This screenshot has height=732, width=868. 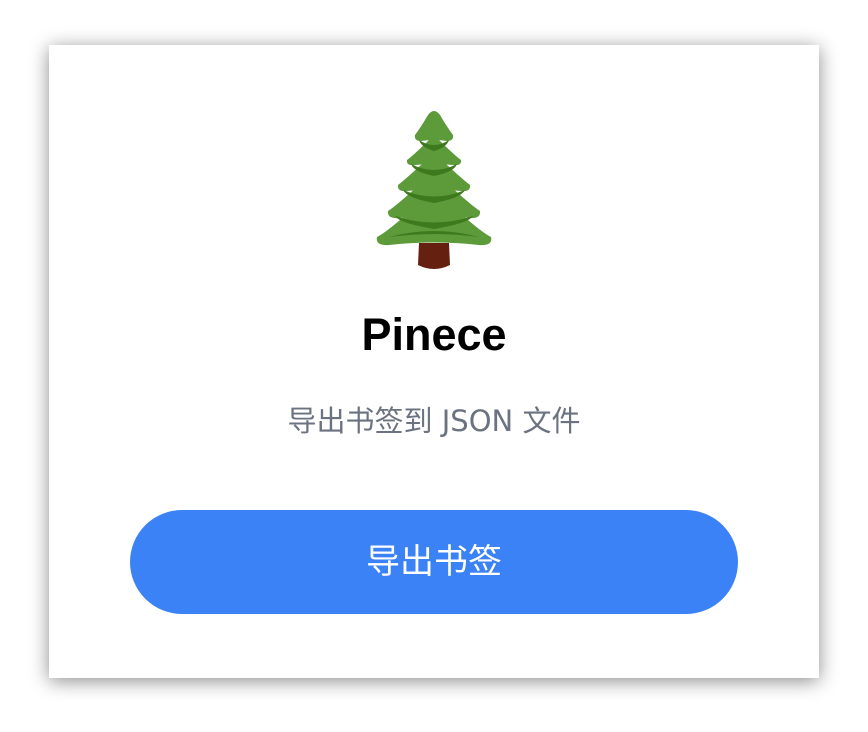 What do you see at coordinates (434, 562) in the screenshot?
I see `export-bookmarks-button: 导出书签` at bounding box center [434, 562].